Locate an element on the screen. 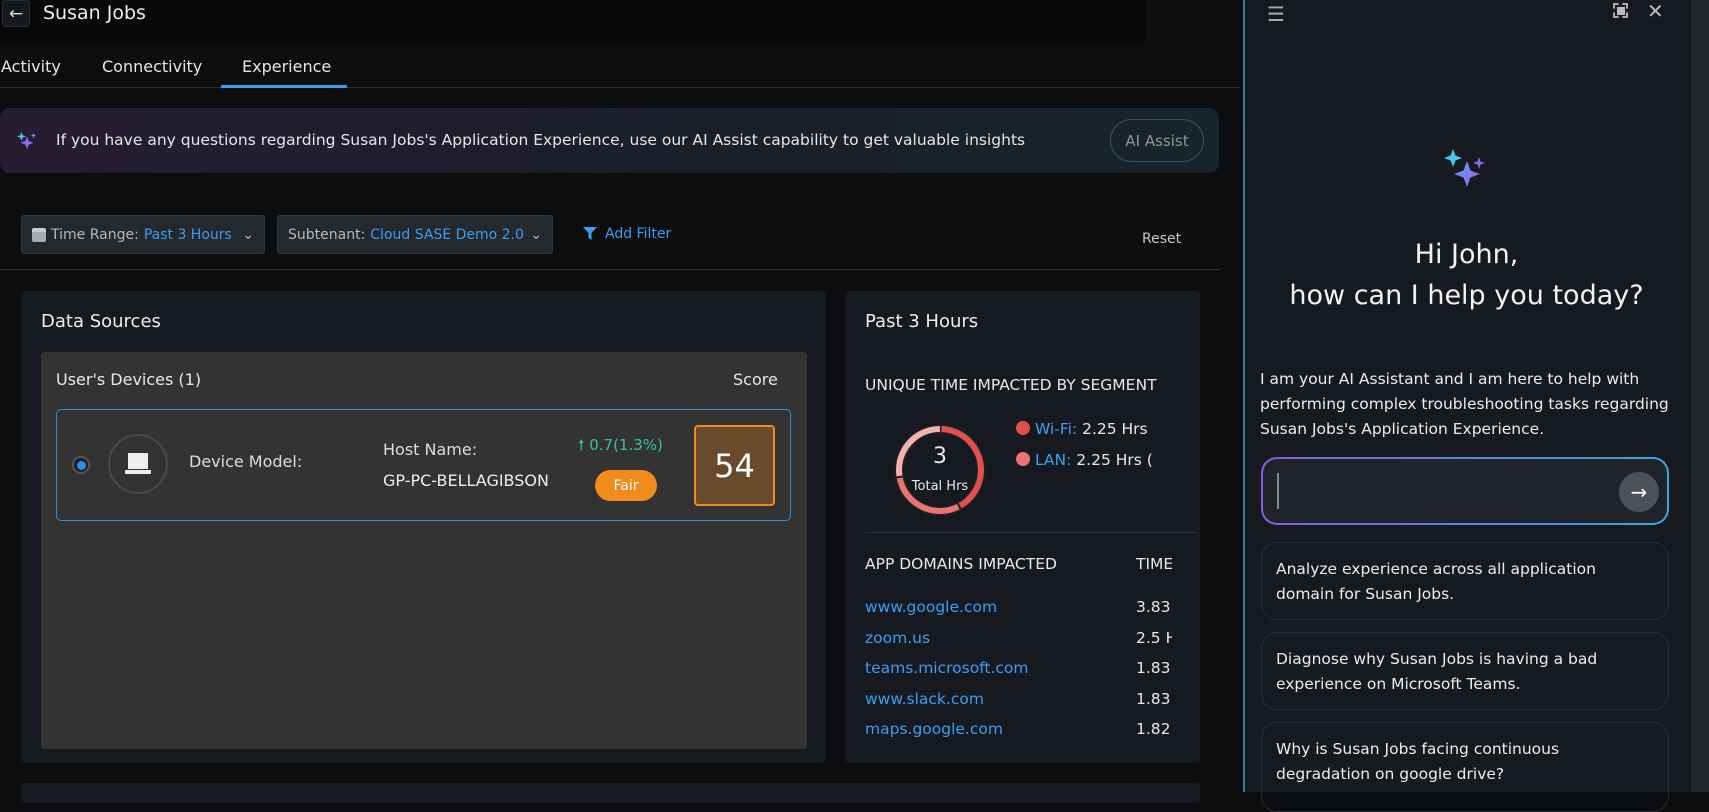 The width and height of the screenshot is (1709, 812). scrollbar is located at coordinates (1699, 396).